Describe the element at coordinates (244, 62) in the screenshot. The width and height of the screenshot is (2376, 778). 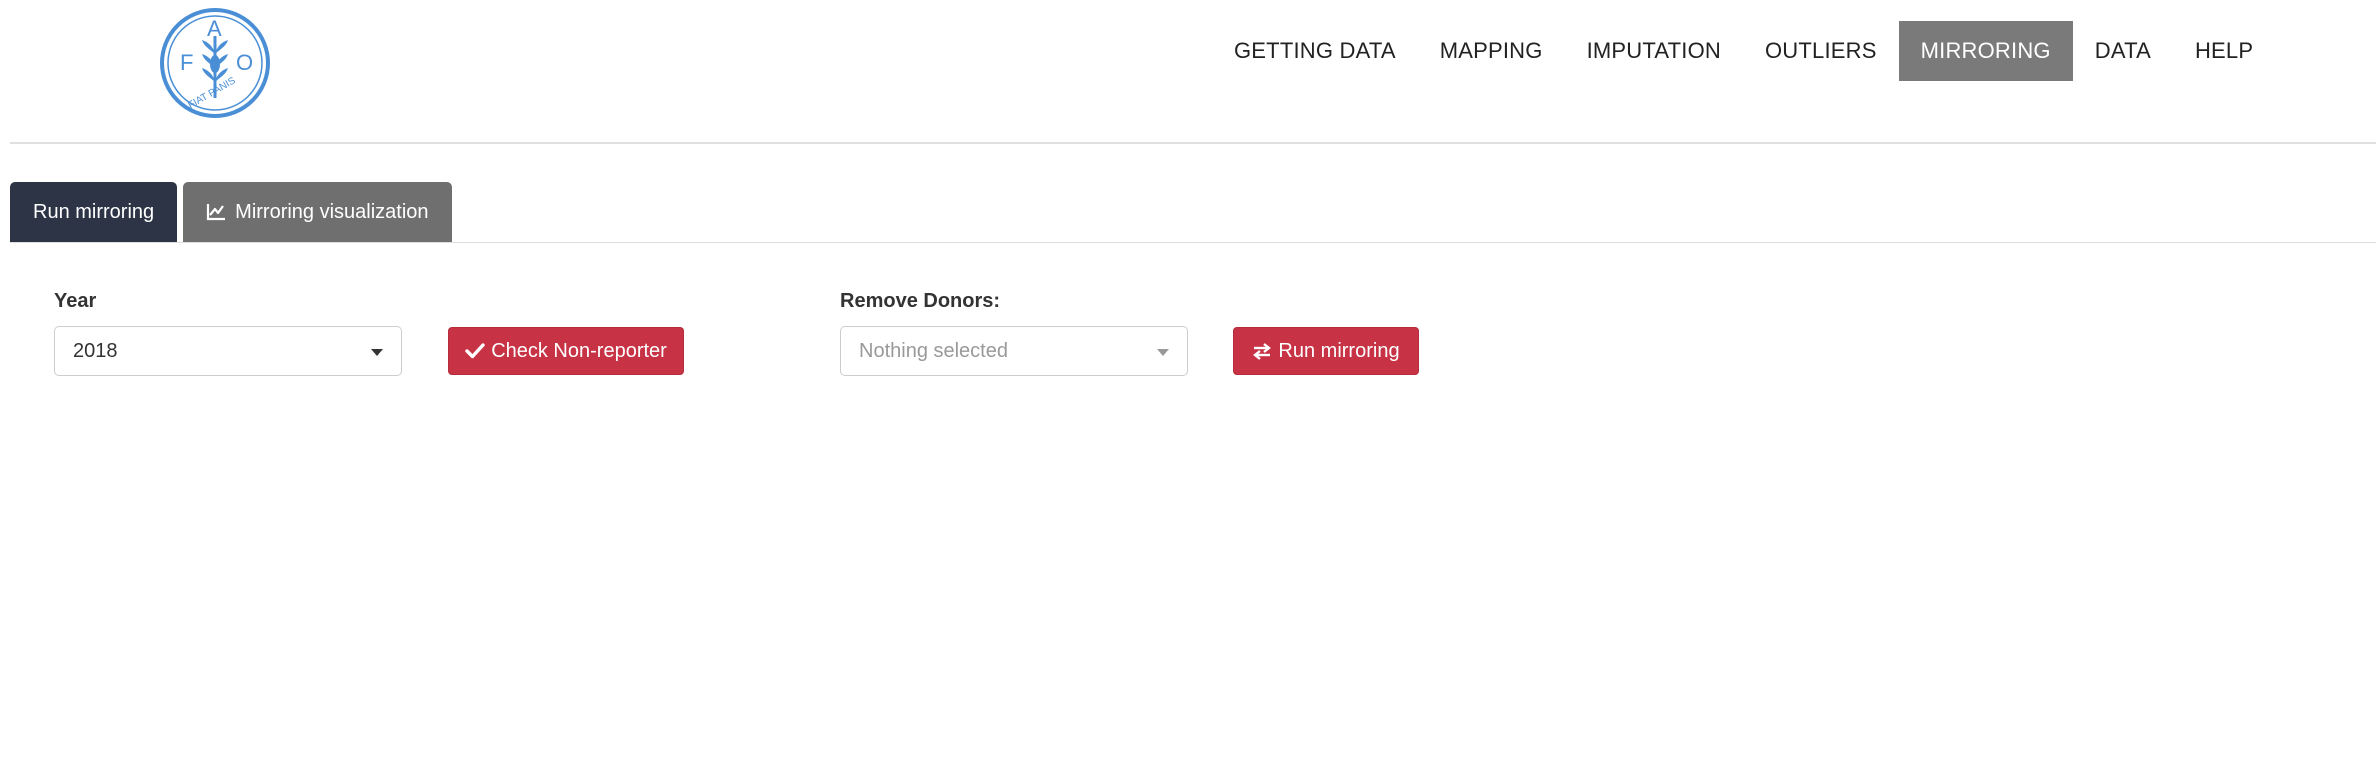
I see `logo-letter-o: O` at that location.